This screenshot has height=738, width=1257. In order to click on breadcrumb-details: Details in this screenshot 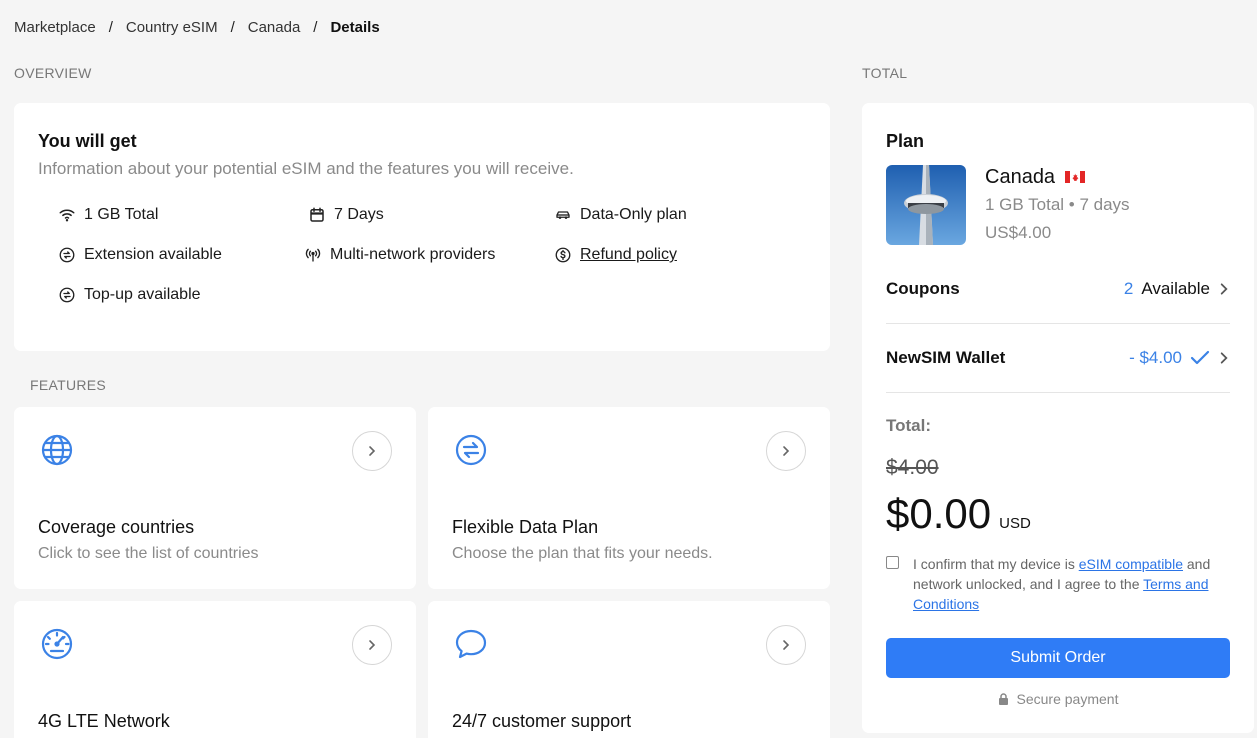, I will do `click(355, 27)`.